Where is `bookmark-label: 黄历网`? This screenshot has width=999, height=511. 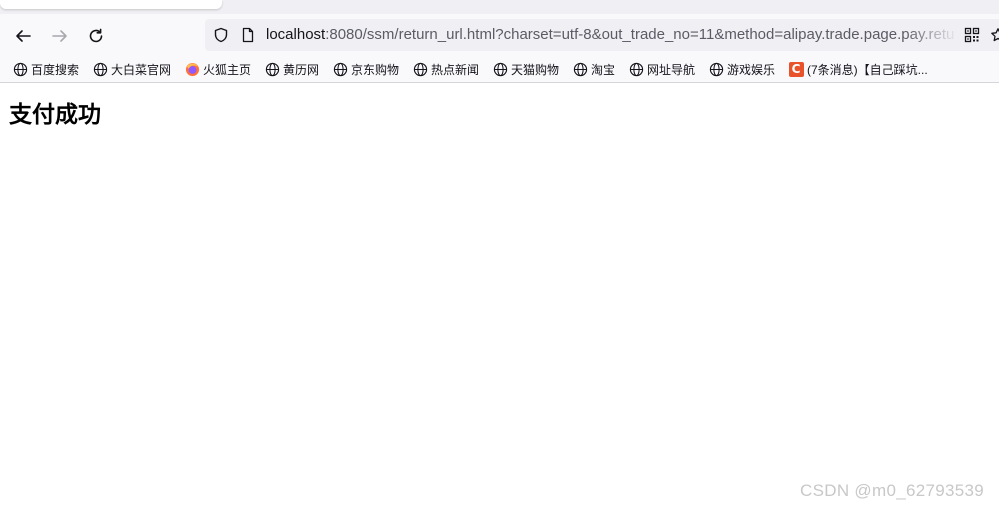 bookmark-label: 黄历网 is located at coordinates (301, 69).